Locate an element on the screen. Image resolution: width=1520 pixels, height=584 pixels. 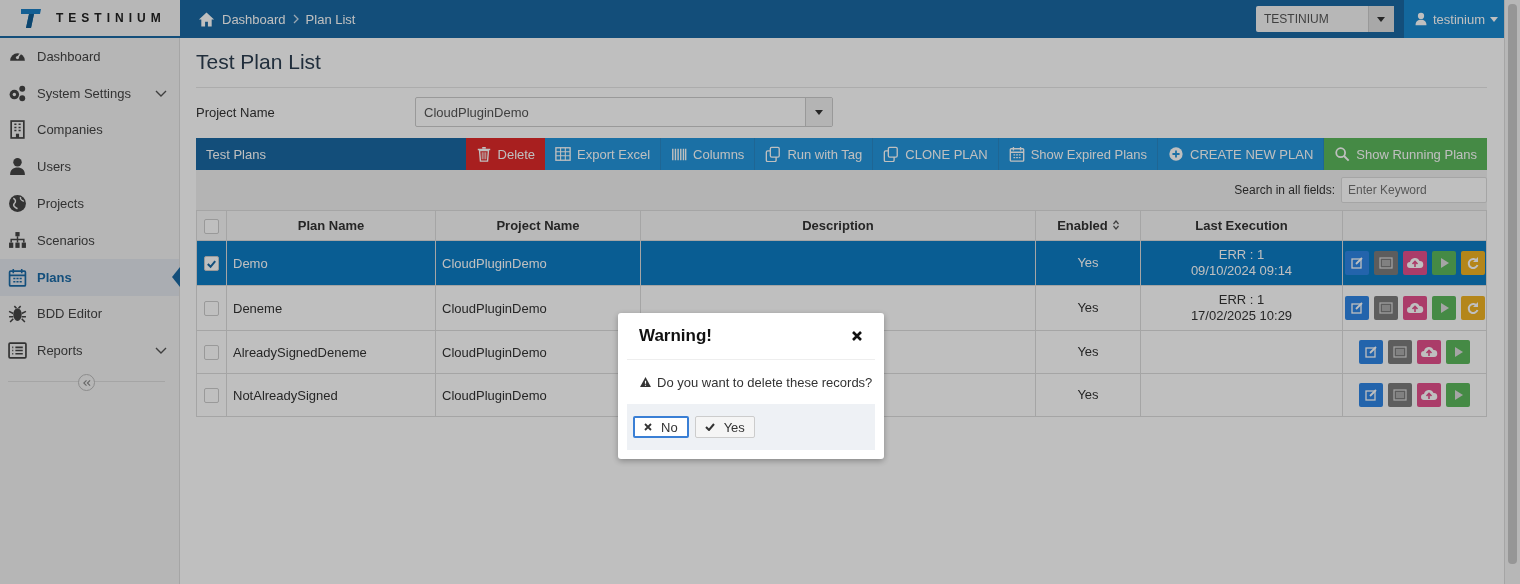
table-cell: CloudPluginDemo is located at coordinates (538, 263).